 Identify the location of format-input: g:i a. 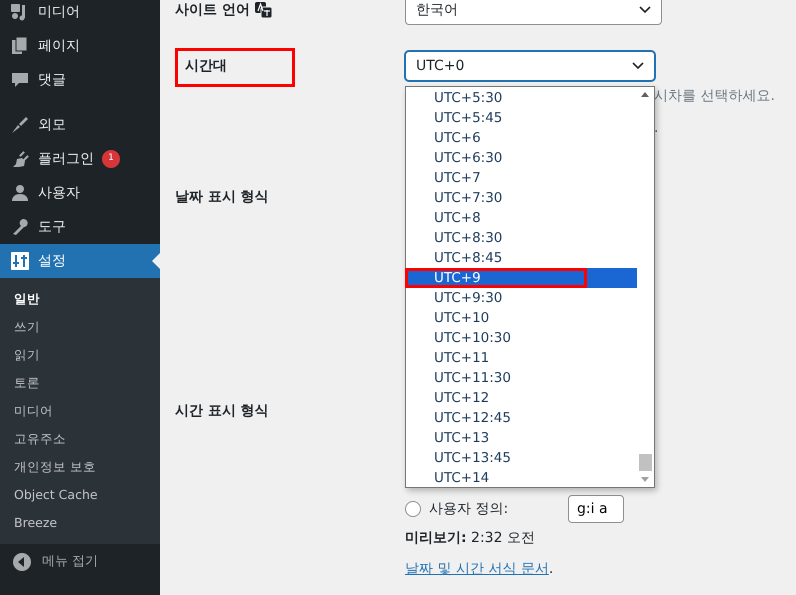
(596, 509).